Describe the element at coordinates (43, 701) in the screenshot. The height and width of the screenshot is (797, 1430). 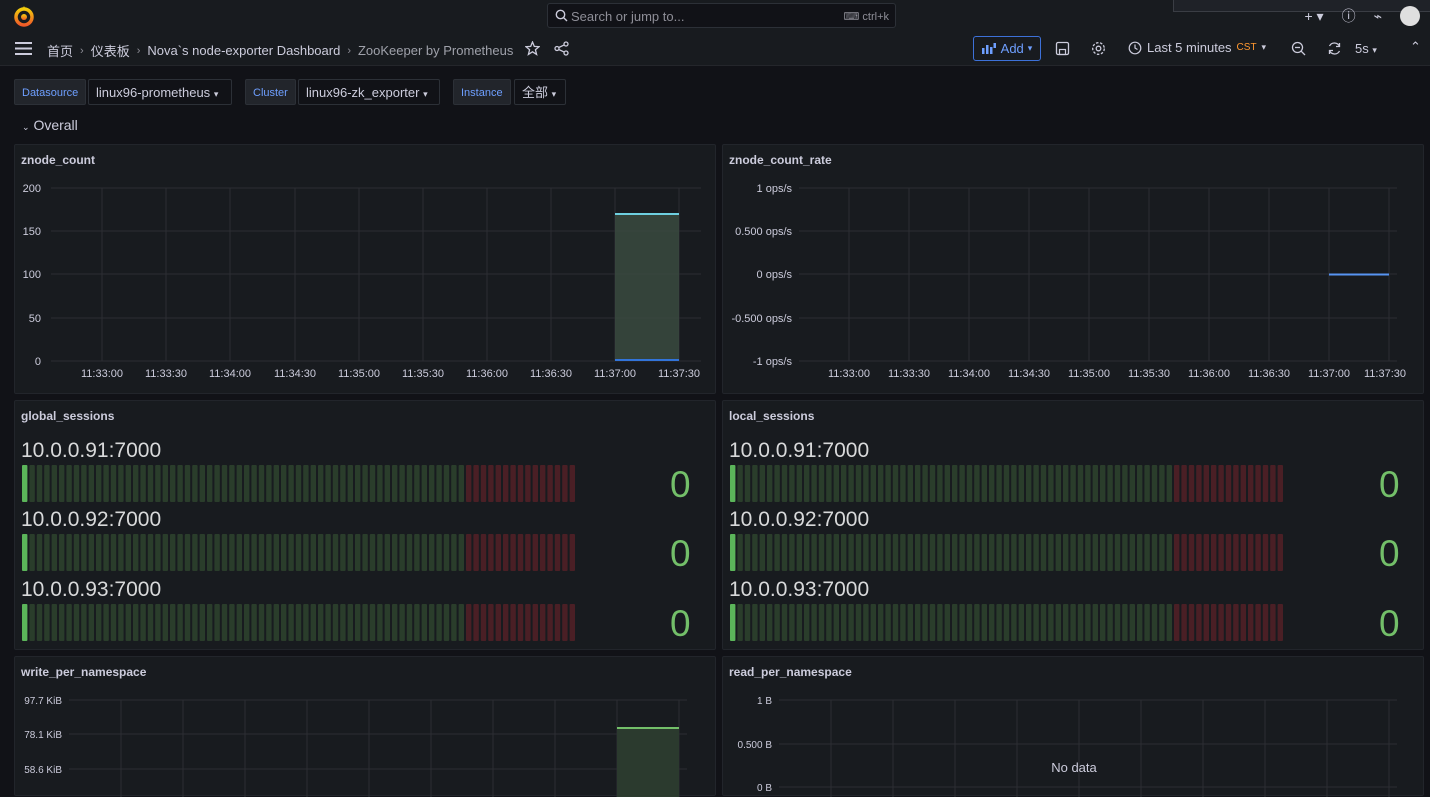
I see `y-tick-label: 97.7 KiB` at that location.